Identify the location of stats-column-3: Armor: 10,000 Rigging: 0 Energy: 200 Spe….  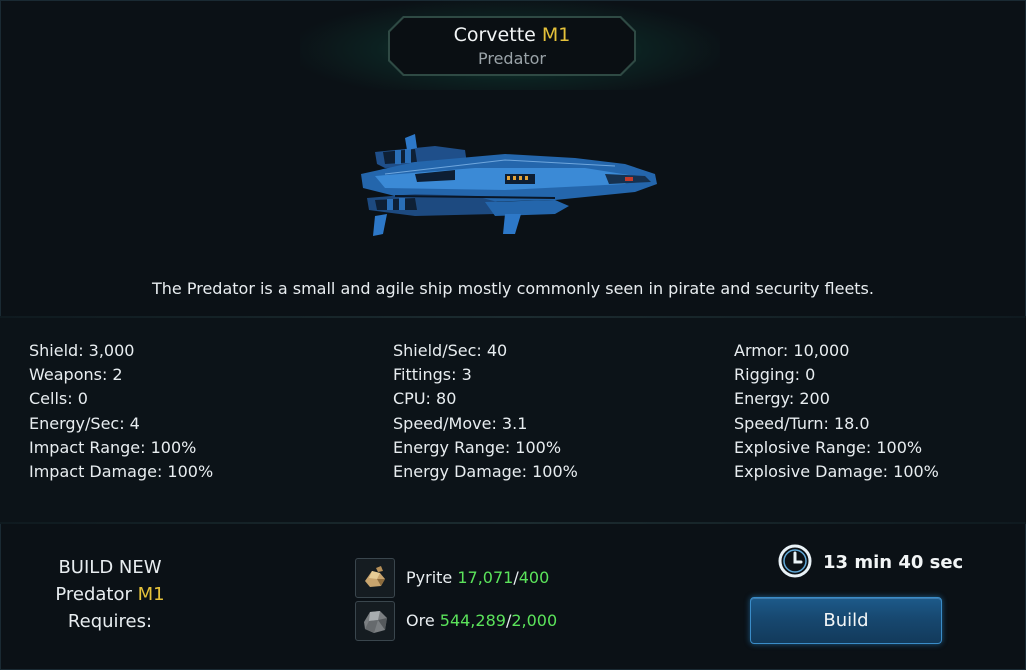
(836, 411).